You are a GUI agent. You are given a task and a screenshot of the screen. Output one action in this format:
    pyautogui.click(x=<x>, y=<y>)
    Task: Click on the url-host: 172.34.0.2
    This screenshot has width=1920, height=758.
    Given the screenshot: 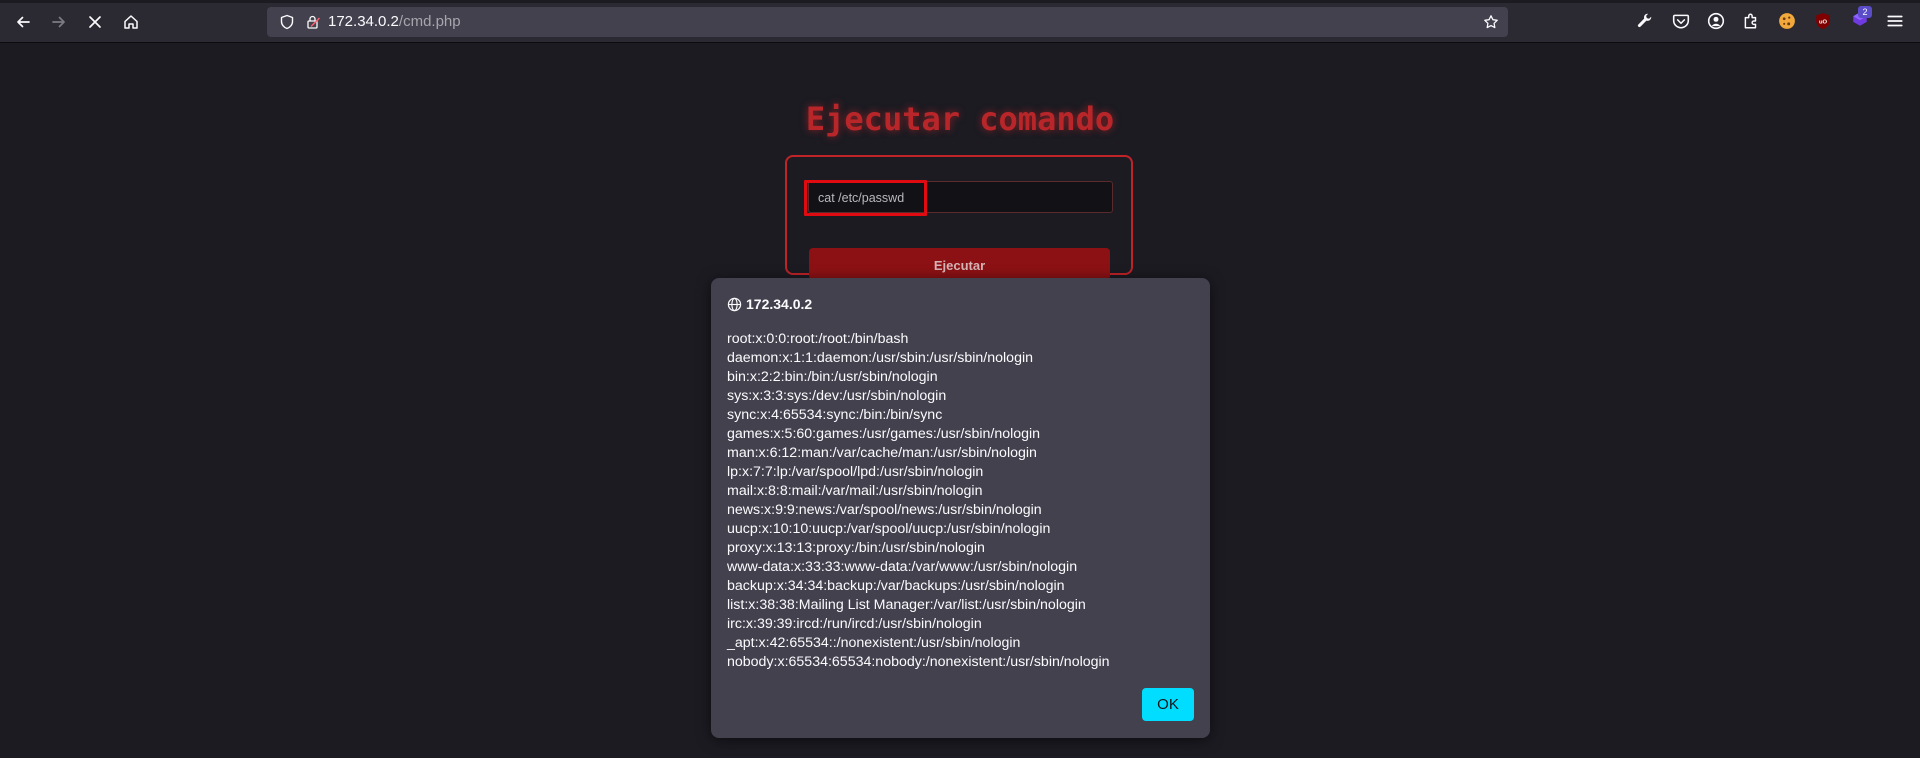 What is the action you would take?
    pyautogui.click(x=363, y=21)
    